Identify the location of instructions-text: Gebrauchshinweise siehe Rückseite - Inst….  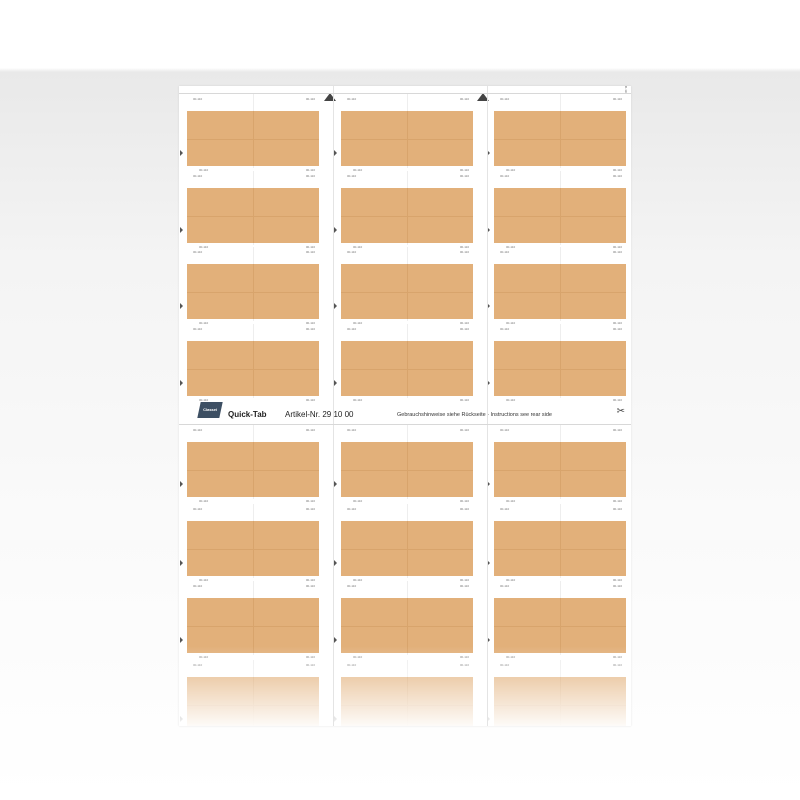
(474, 415).